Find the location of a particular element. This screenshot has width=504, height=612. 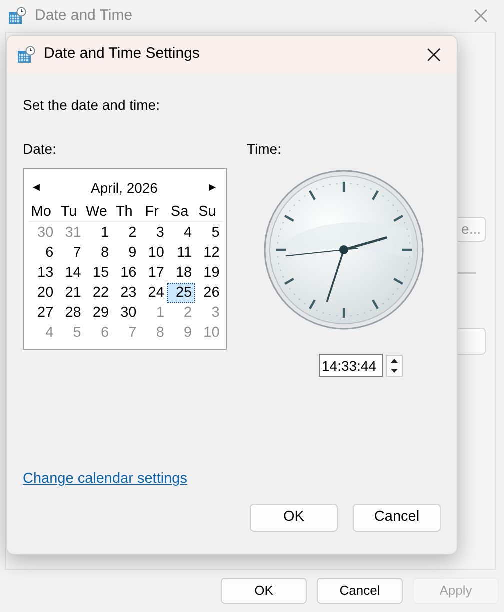

calendar-day: 6 is located at coordinates (43, 253).